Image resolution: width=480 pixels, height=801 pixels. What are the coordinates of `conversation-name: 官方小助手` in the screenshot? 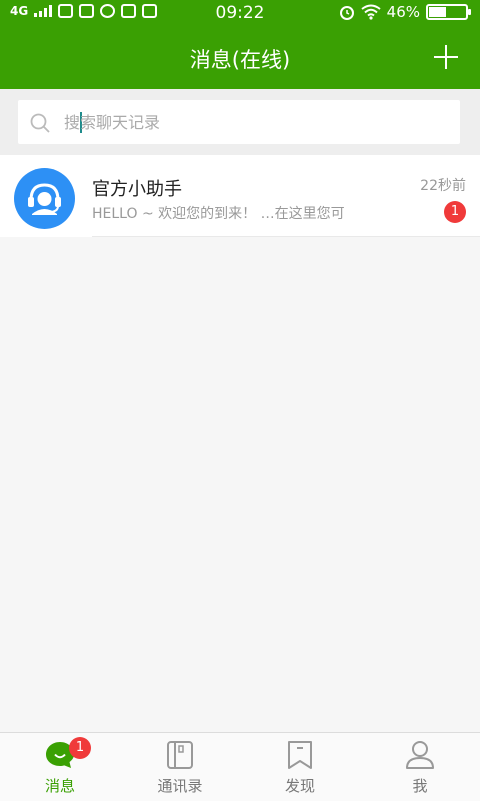 It's located at (137, 189).